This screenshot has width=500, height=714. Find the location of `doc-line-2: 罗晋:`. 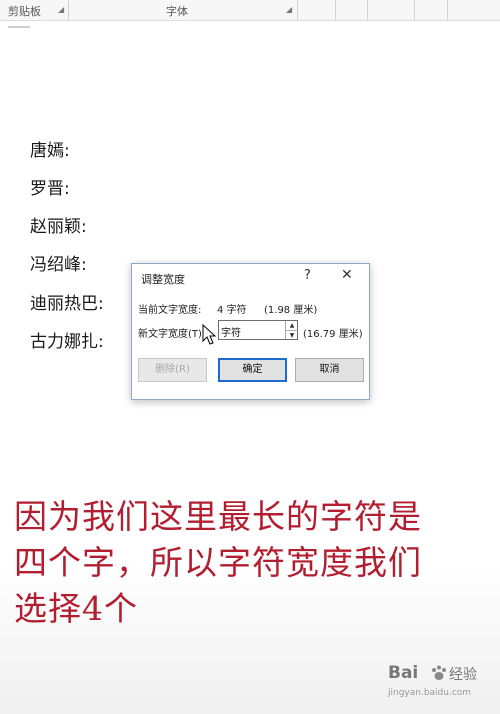

doc-line-2: 罗晋: is located at coordinates (50, 189).